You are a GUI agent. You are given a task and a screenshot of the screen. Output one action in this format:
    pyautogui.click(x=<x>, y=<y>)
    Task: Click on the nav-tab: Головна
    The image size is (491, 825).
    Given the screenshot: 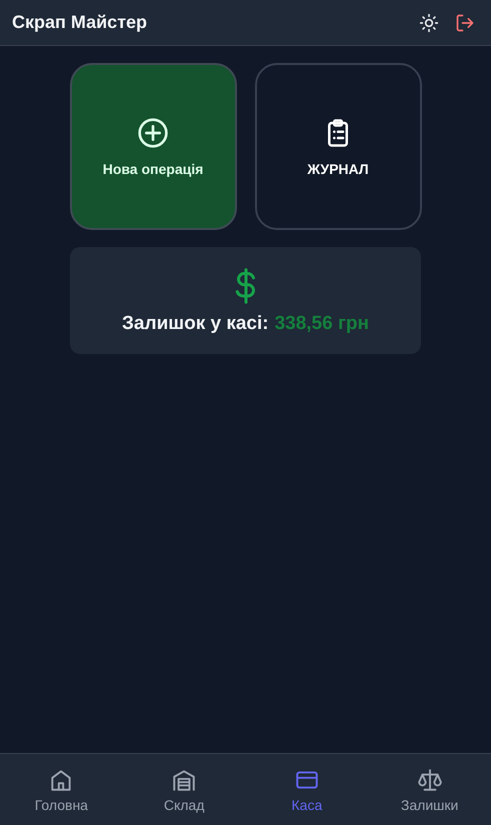 What is the action you would take?
    pyautogui.click(x=61, y=789)
    